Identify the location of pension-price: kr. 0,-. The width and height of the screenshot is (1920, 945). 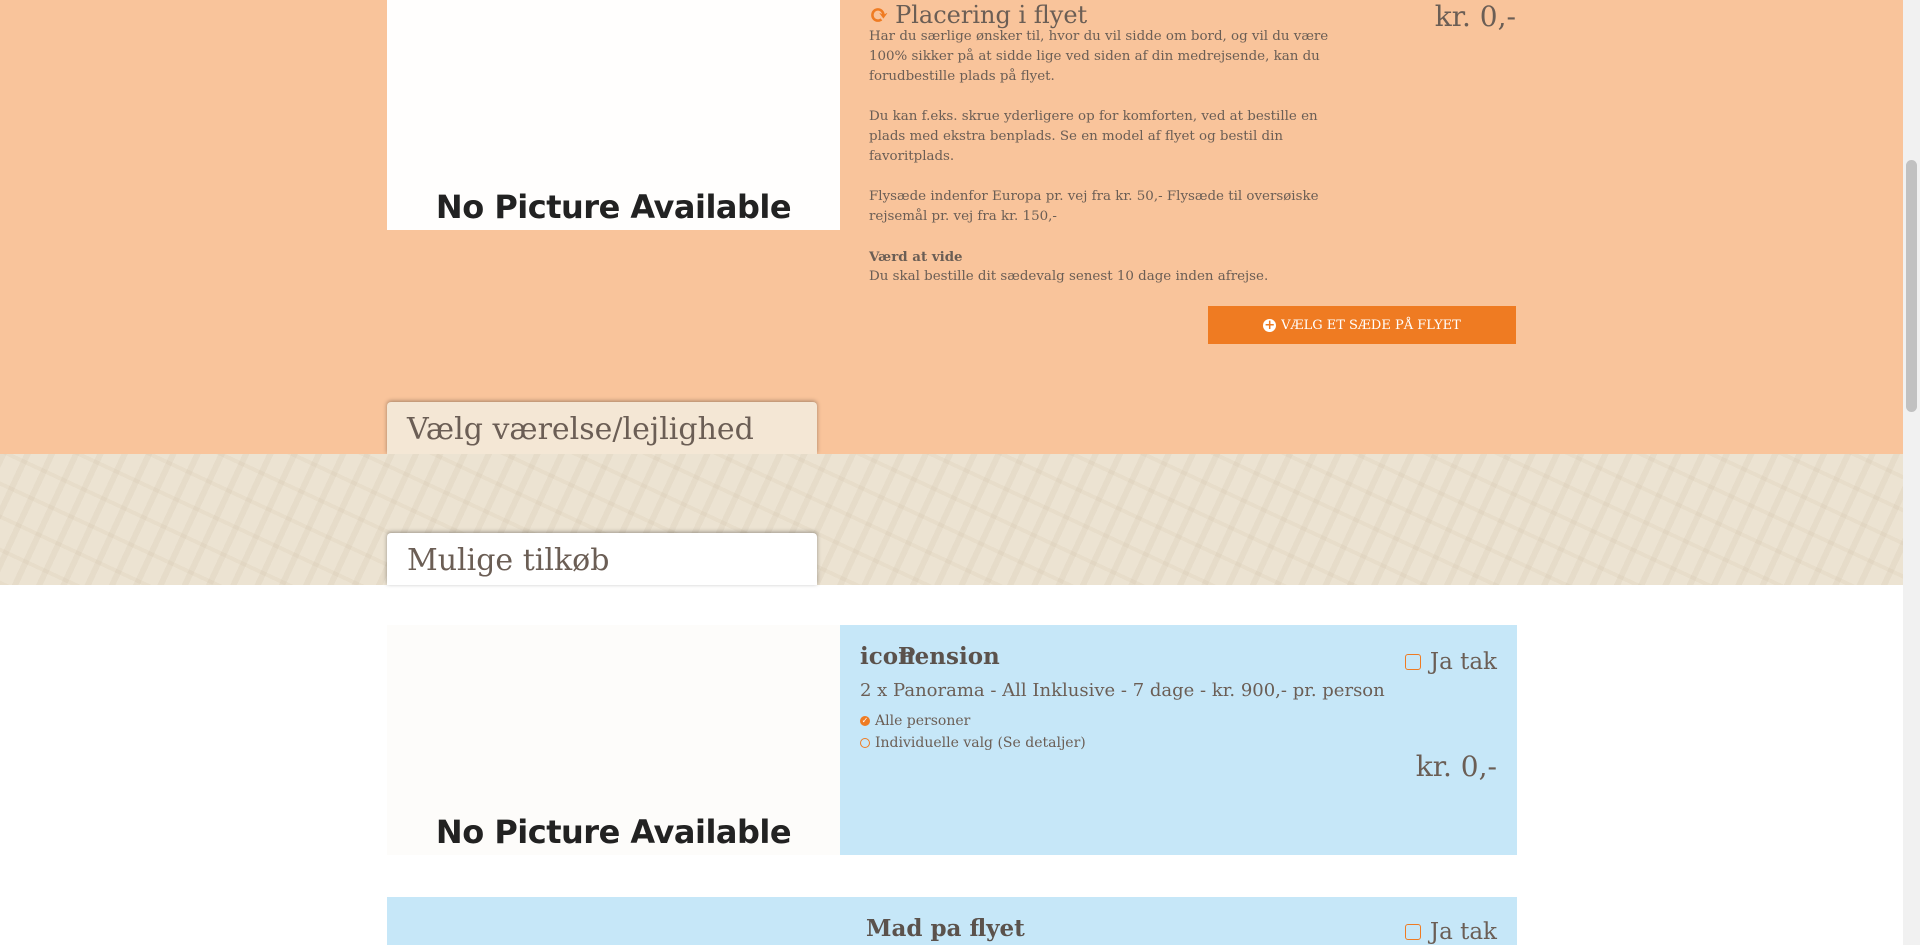
(1456, 766).